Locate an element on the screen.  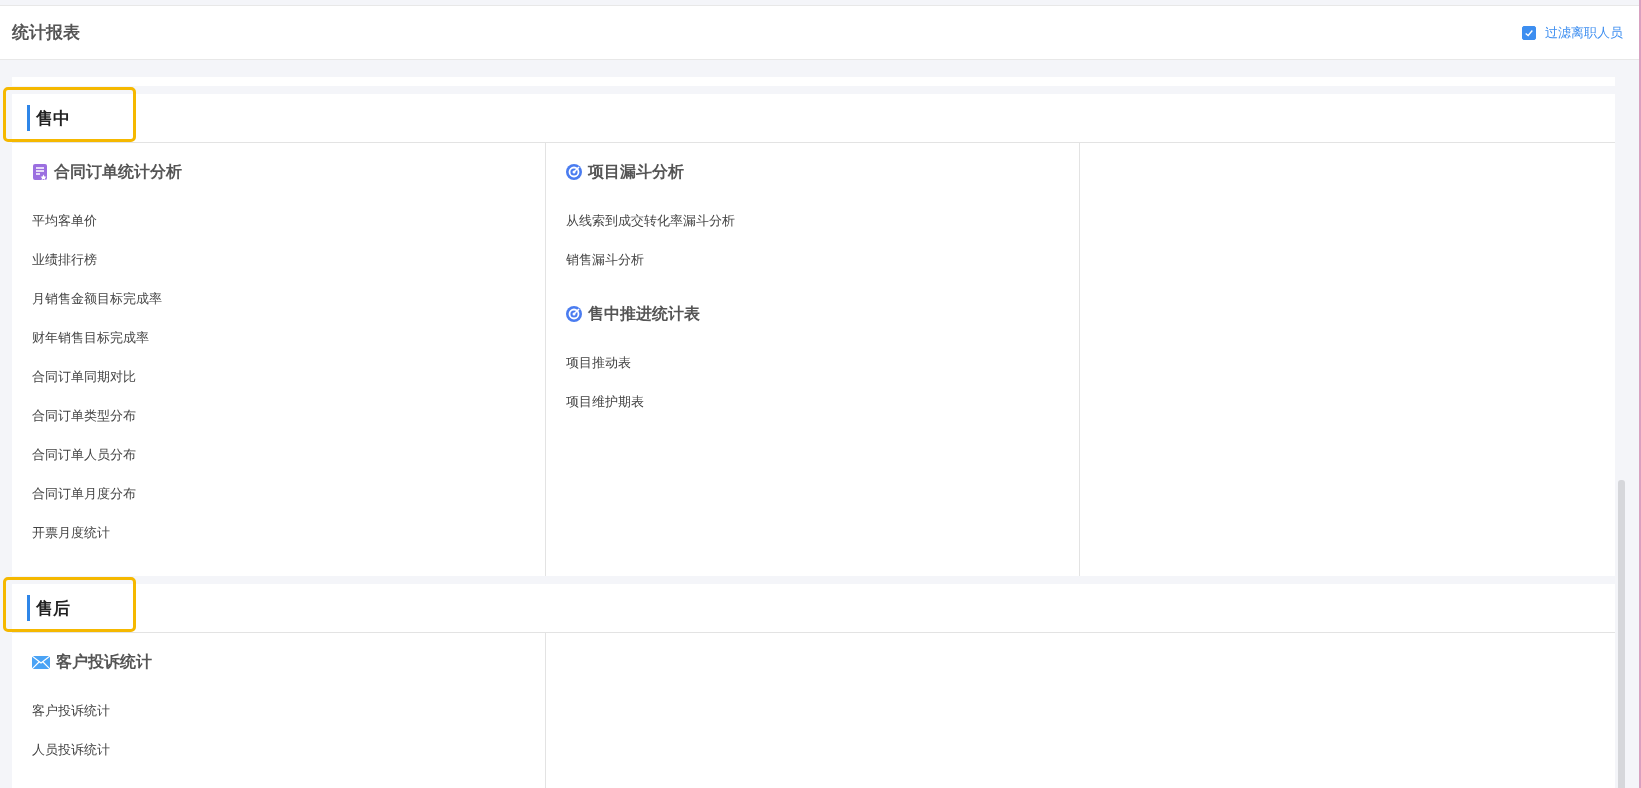
check-icon is located at coordinates (1529, 32).